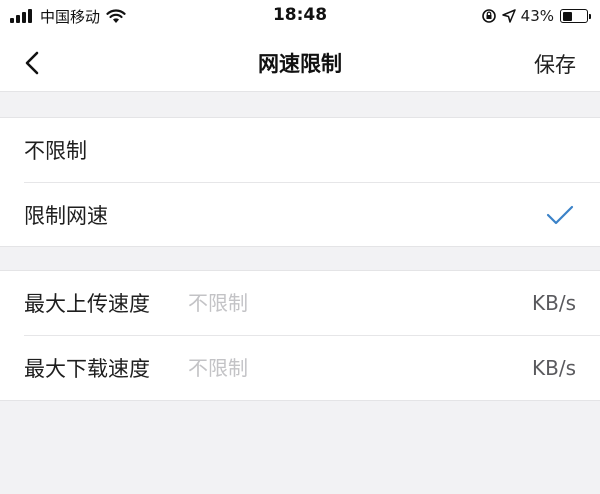 The width and height of the screenshot is (600, 494). Describe the element at coordinates (508, 16) in the screenshot. I see `location-arrow-icon` at that location.